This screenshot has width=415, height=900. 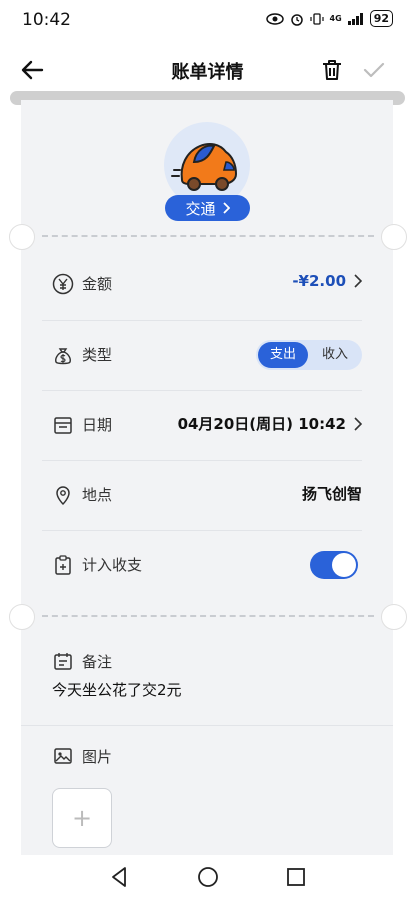 I want to click on date-text: 04月20日(周日) 10:42, so click(x=261, y=424).